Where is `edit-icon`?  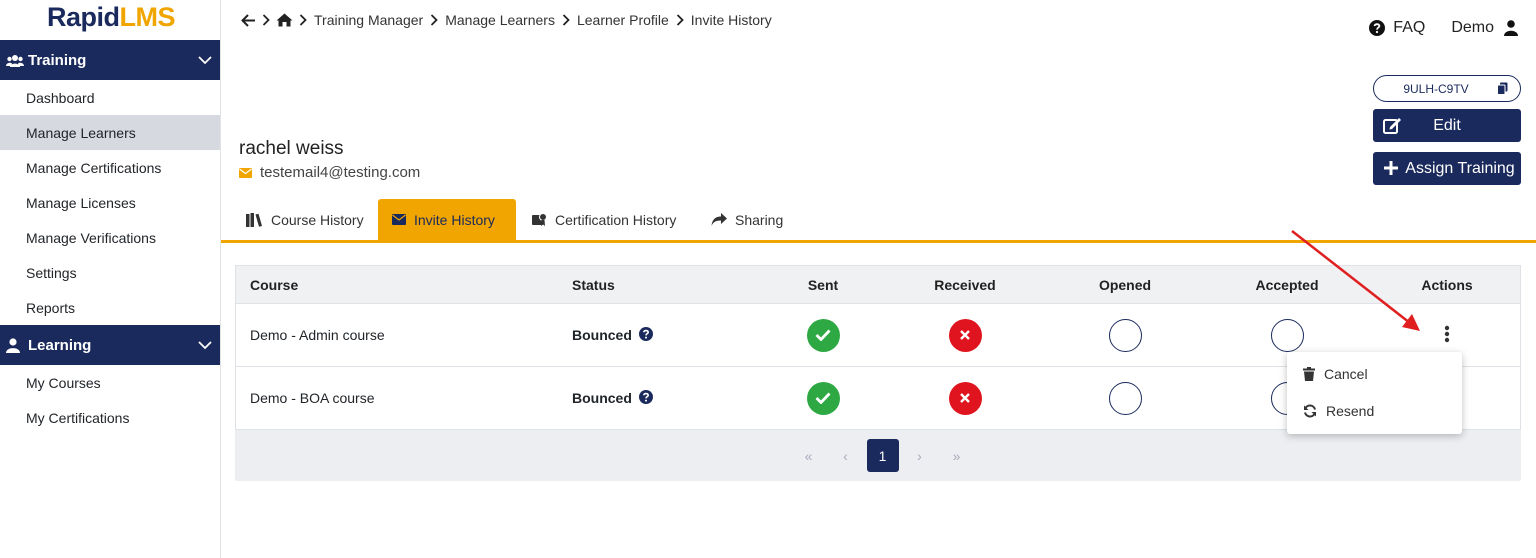 edit-icon is located at coordinates (1392, 128).